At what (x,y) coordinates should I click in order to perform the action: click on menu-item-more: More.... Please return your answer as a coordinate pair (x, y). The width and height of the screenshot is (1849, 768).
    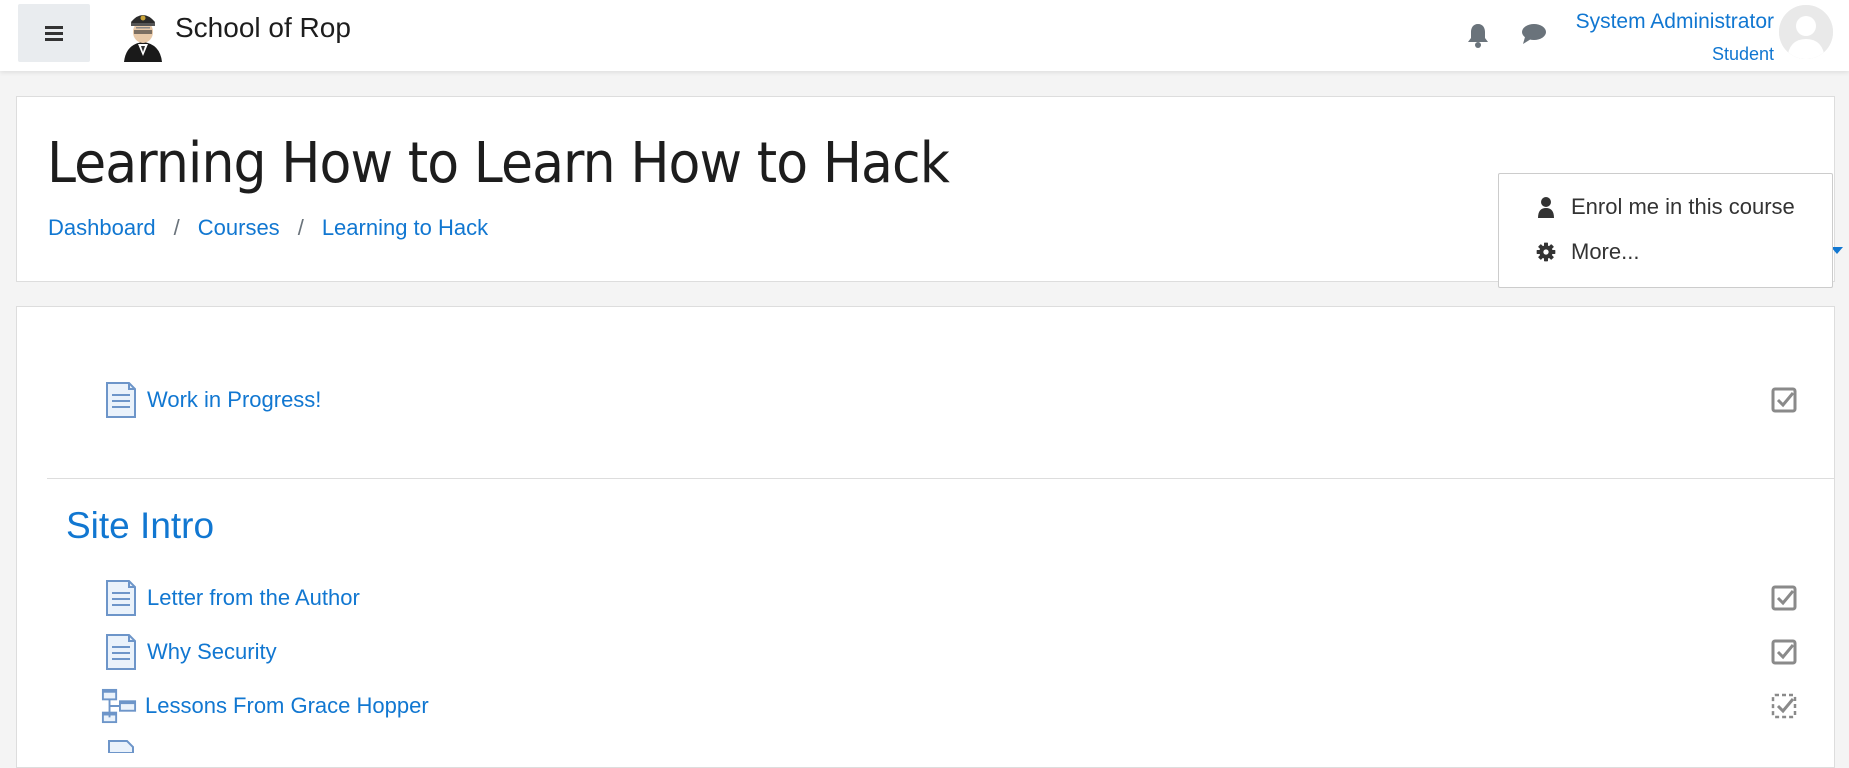
    Looking at the image, I should click on (1587, 252).